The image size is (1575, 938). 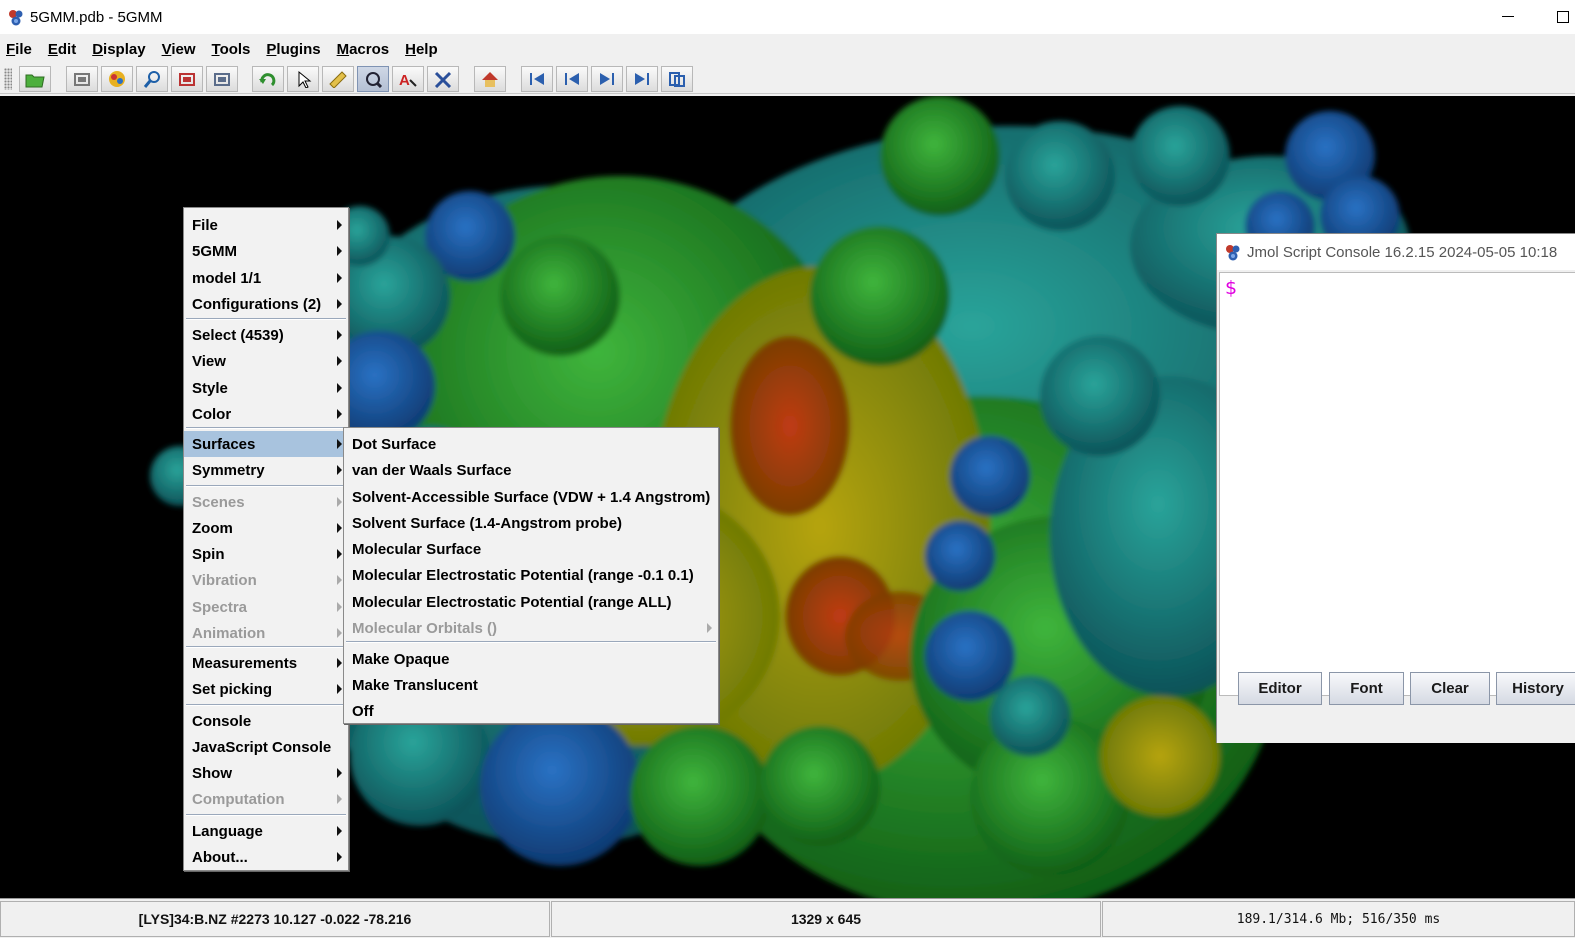 I want to click on popup-item-show: Show, so click(x=266, y=773).